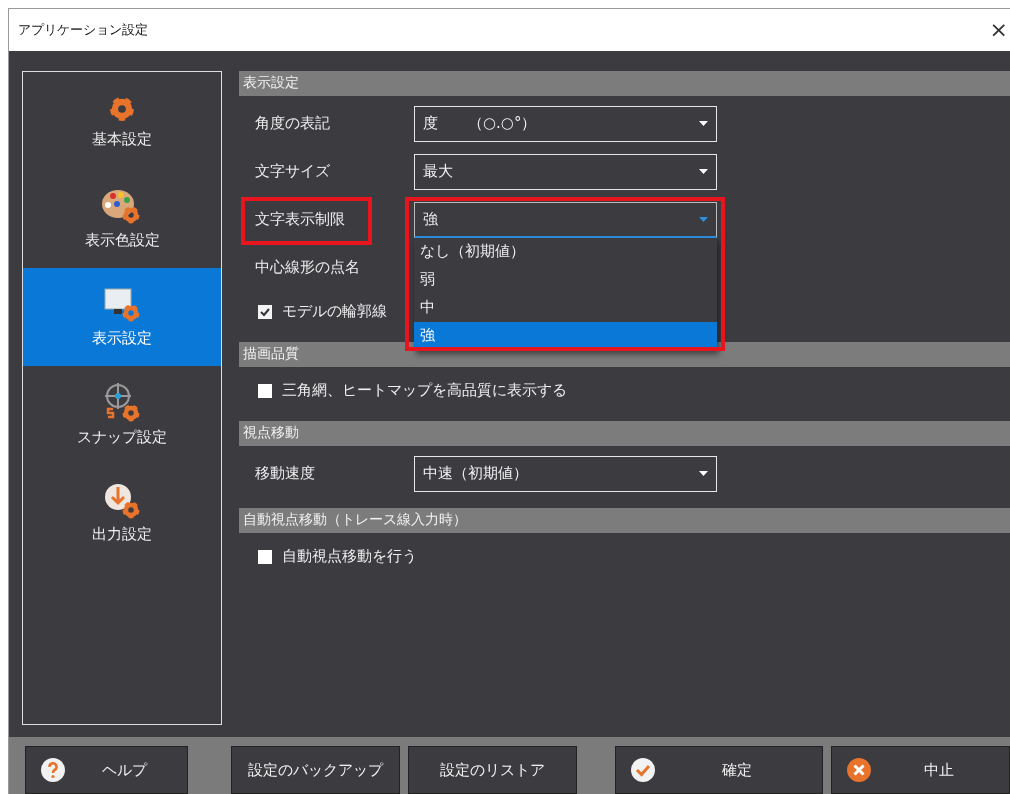 The width and height of the screenshot is (1010, 794). I want to click on dropdown: 中速（初期値）, so click(565, 473).